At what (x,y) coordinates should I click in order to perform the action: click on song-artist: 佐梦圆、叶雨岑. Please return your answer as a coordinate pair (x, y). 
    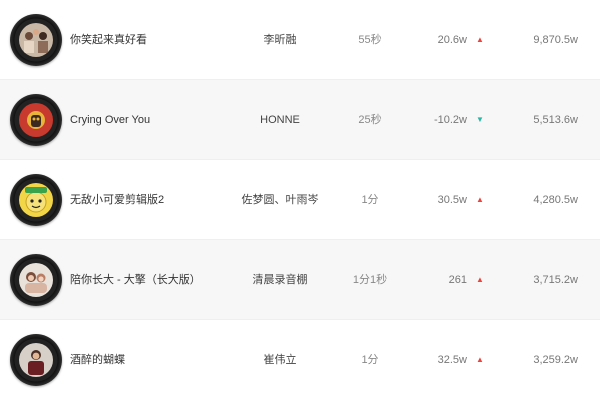
    Looking at the image, I should click on (280, 200).